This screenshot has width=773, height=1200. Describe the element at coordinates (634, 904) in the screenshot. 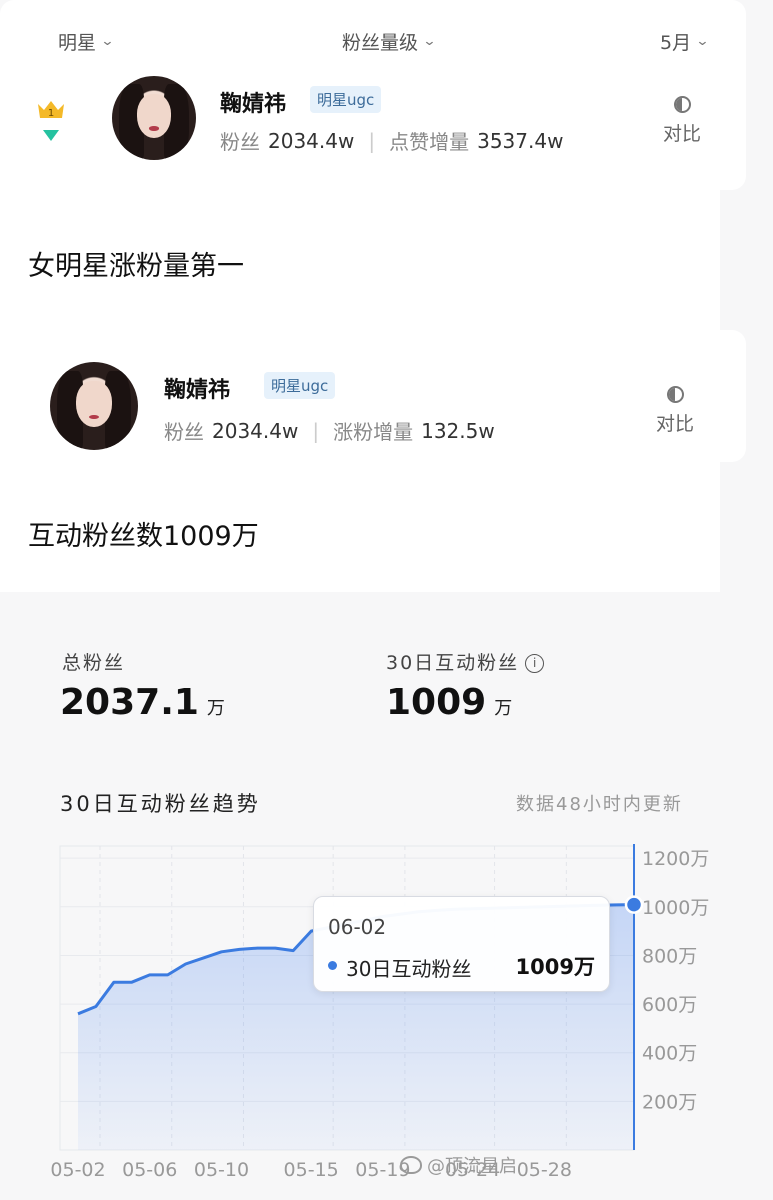

I see `highlight-point` at that location.